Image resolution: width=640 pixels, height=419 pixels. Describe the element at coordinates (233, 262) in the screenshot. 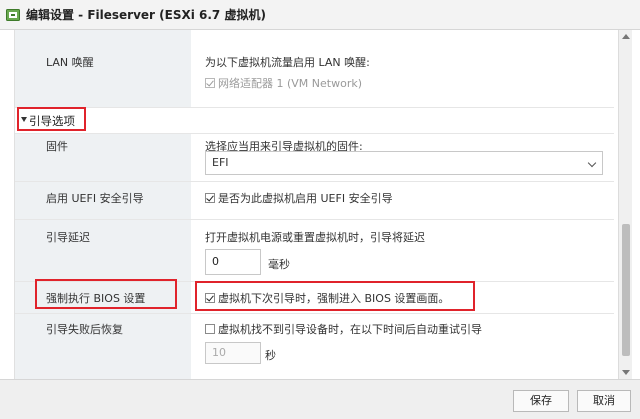

I see `boot-delay-input: 0` at that location.